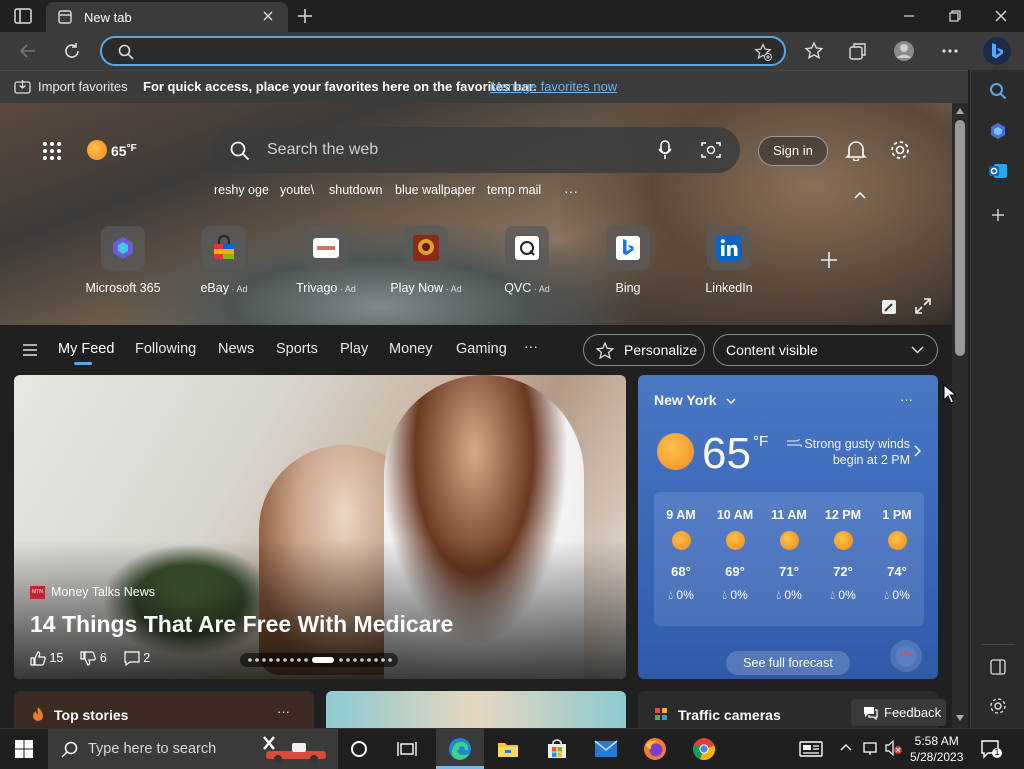  I want to click on add-favorite-icon, so click(763, 52).